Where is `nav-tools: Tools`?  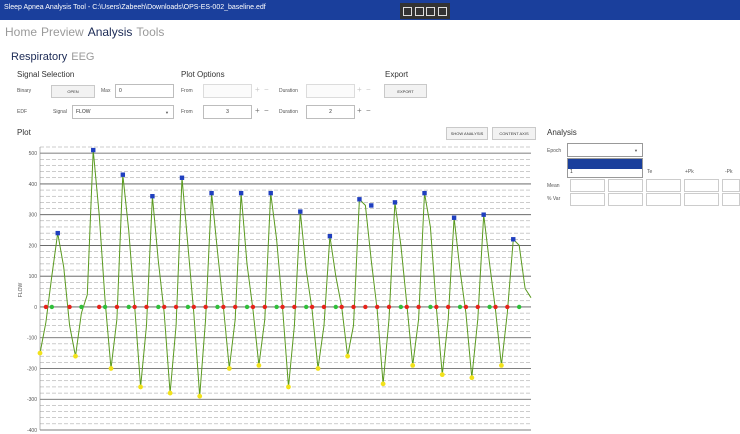 nav-tools: Tools is located at coordinates (150, 32).